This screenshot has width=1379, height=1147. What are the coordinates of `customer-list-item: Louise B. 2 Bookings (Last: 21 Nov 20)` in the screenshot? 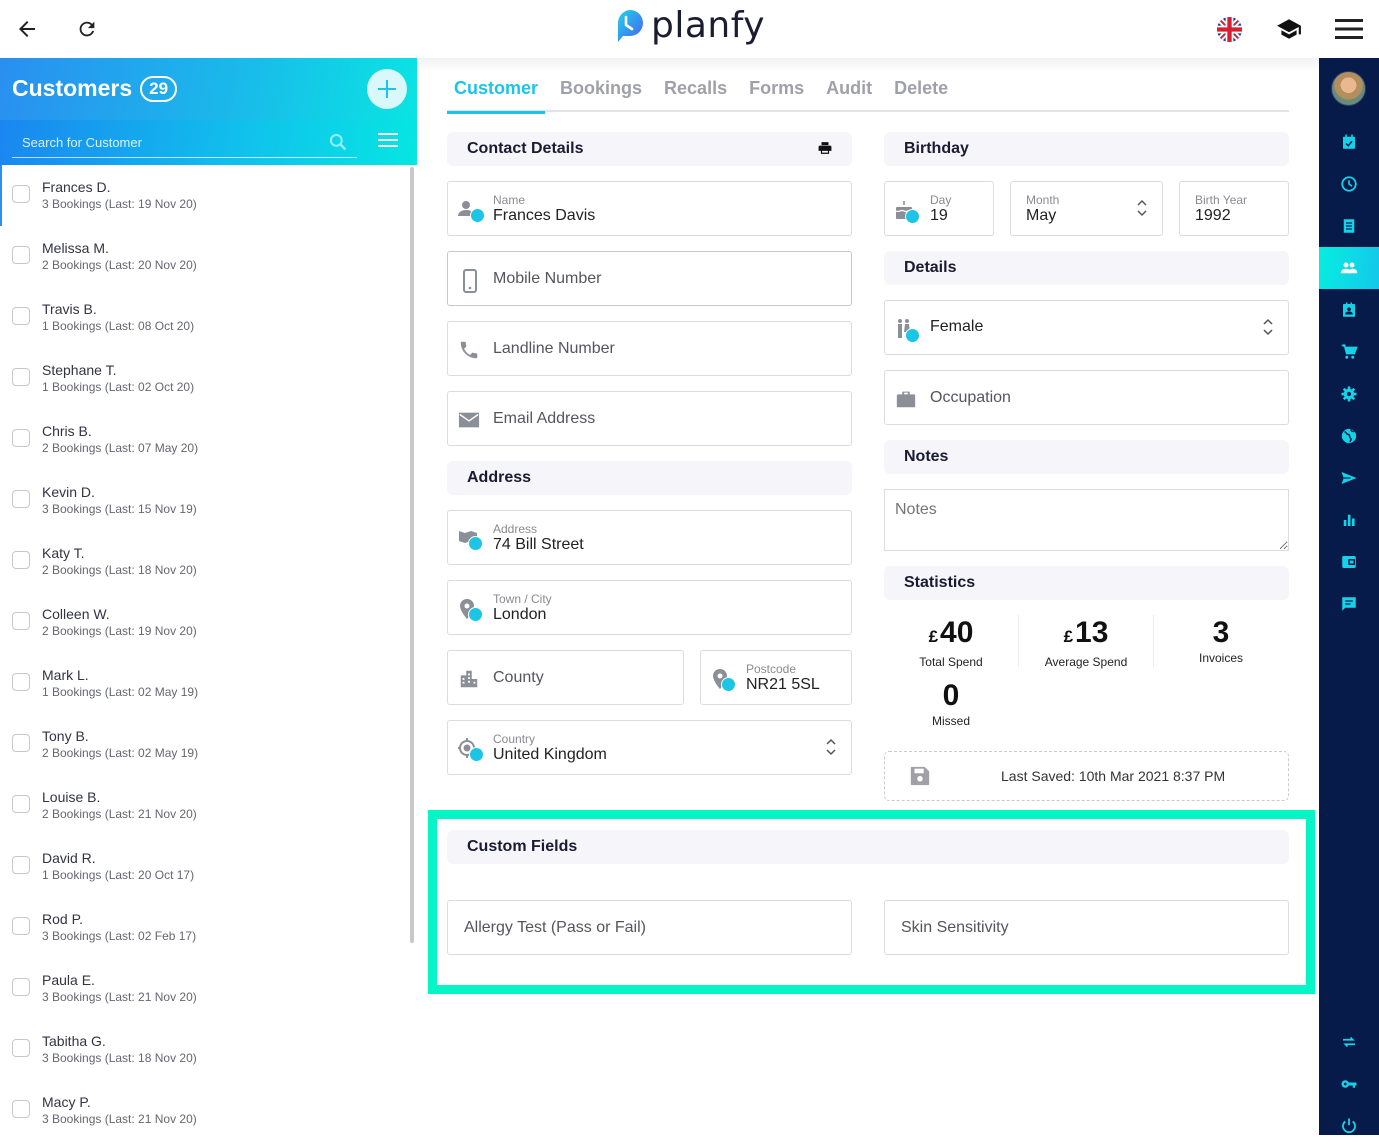 It's located at (205, 805).